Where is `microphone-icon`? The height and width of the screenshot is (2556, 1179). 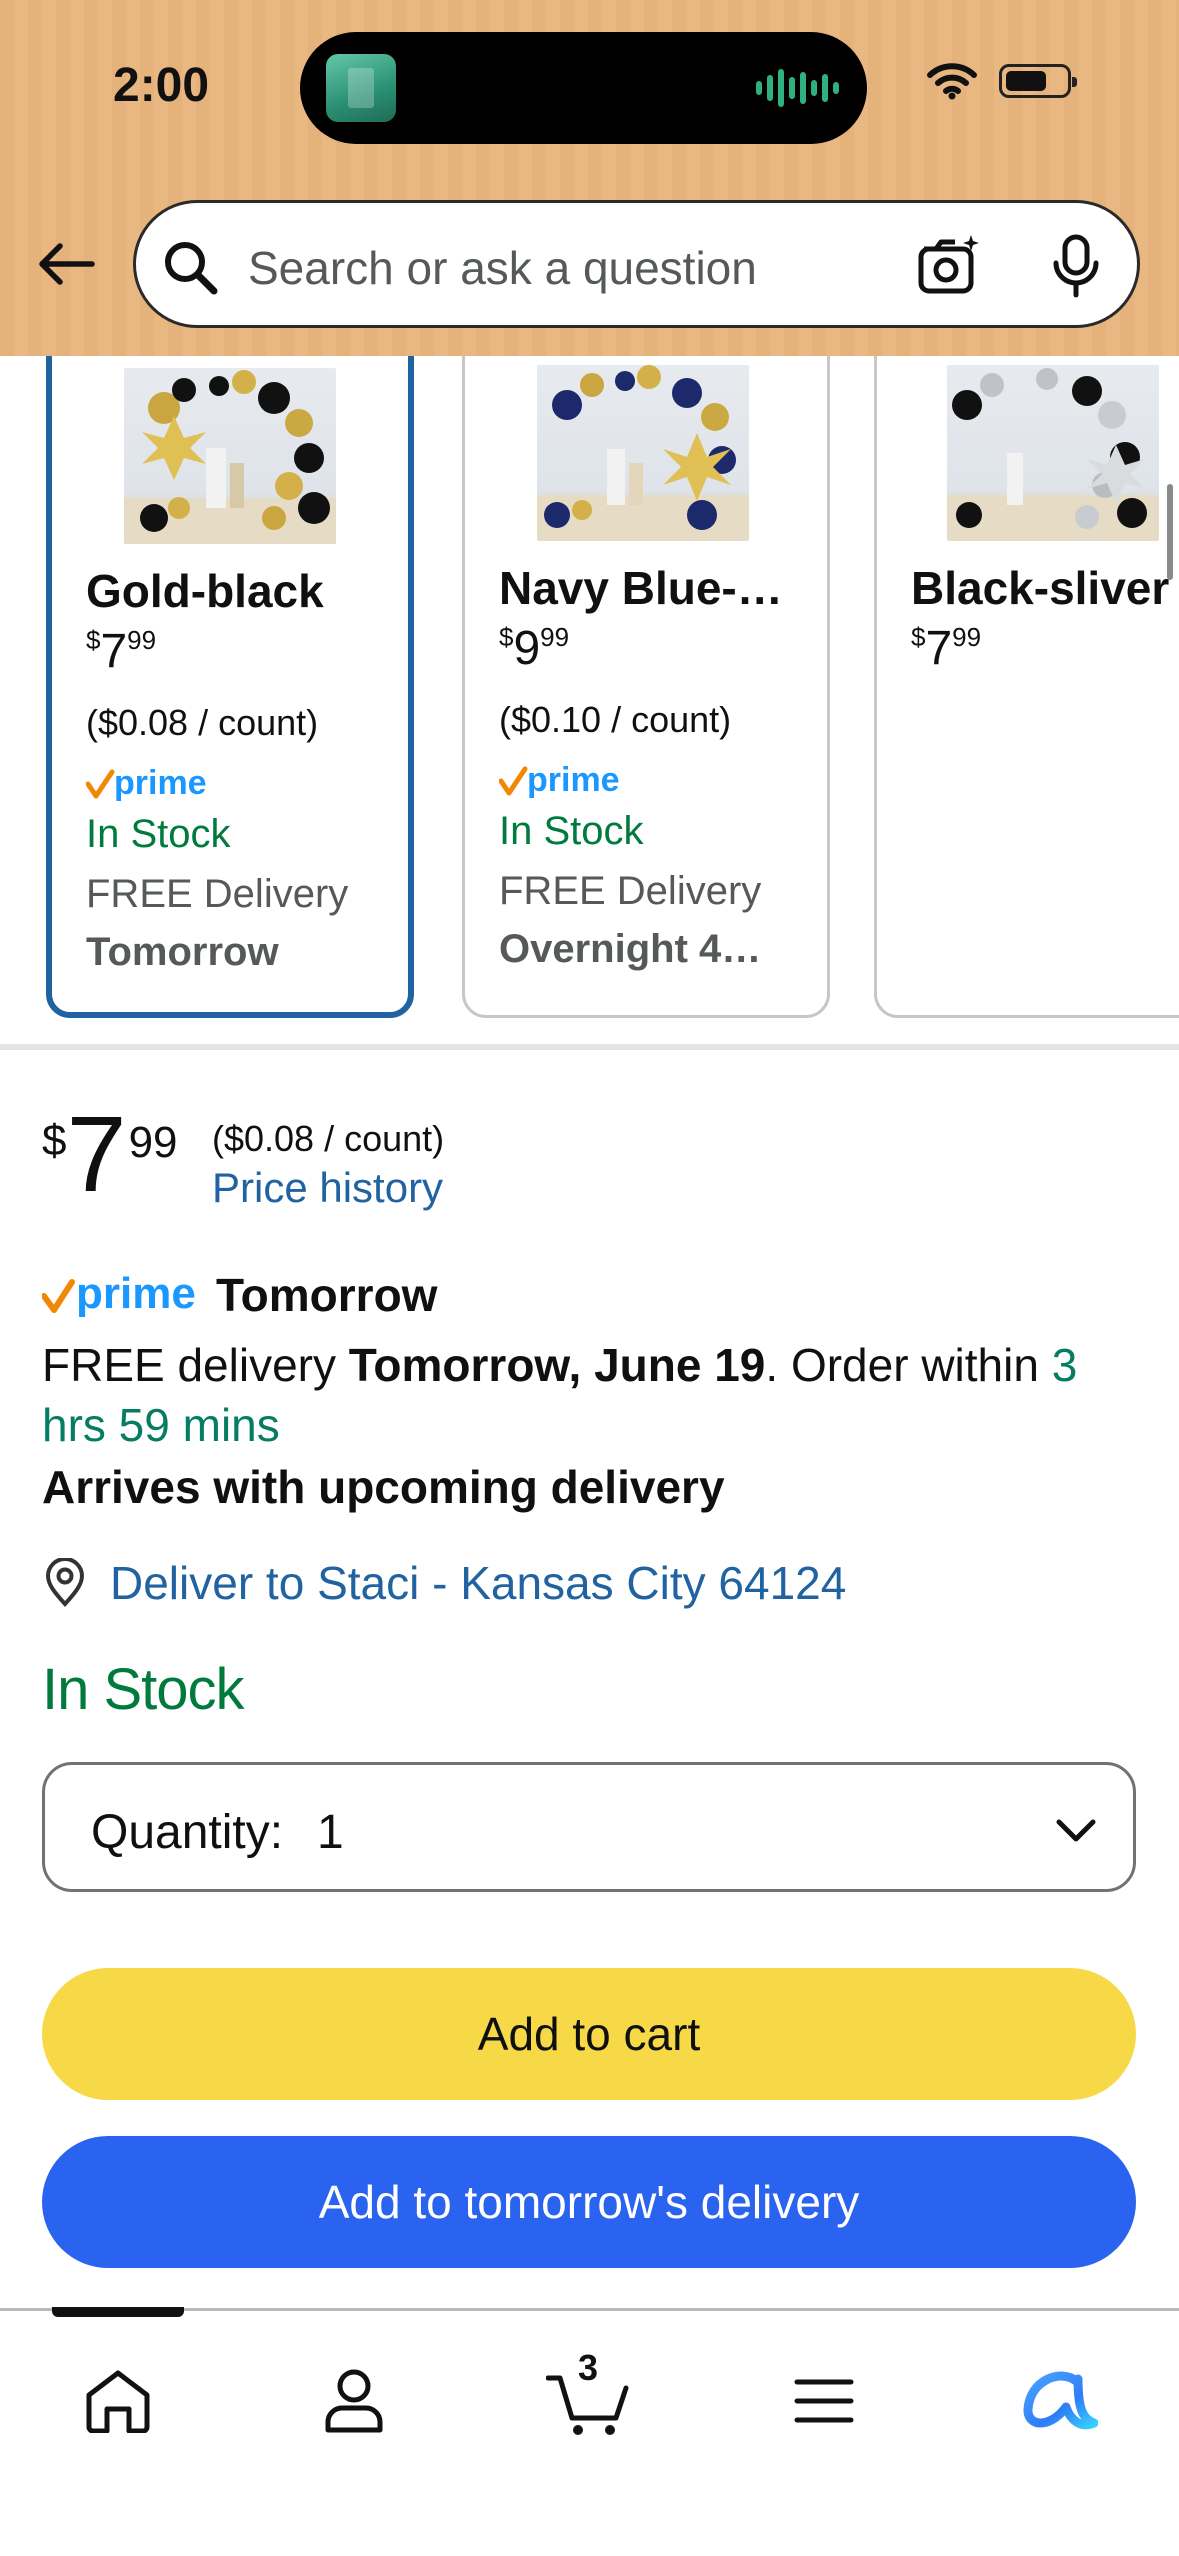
microphone-icon is located at coordinates (1076, 266).